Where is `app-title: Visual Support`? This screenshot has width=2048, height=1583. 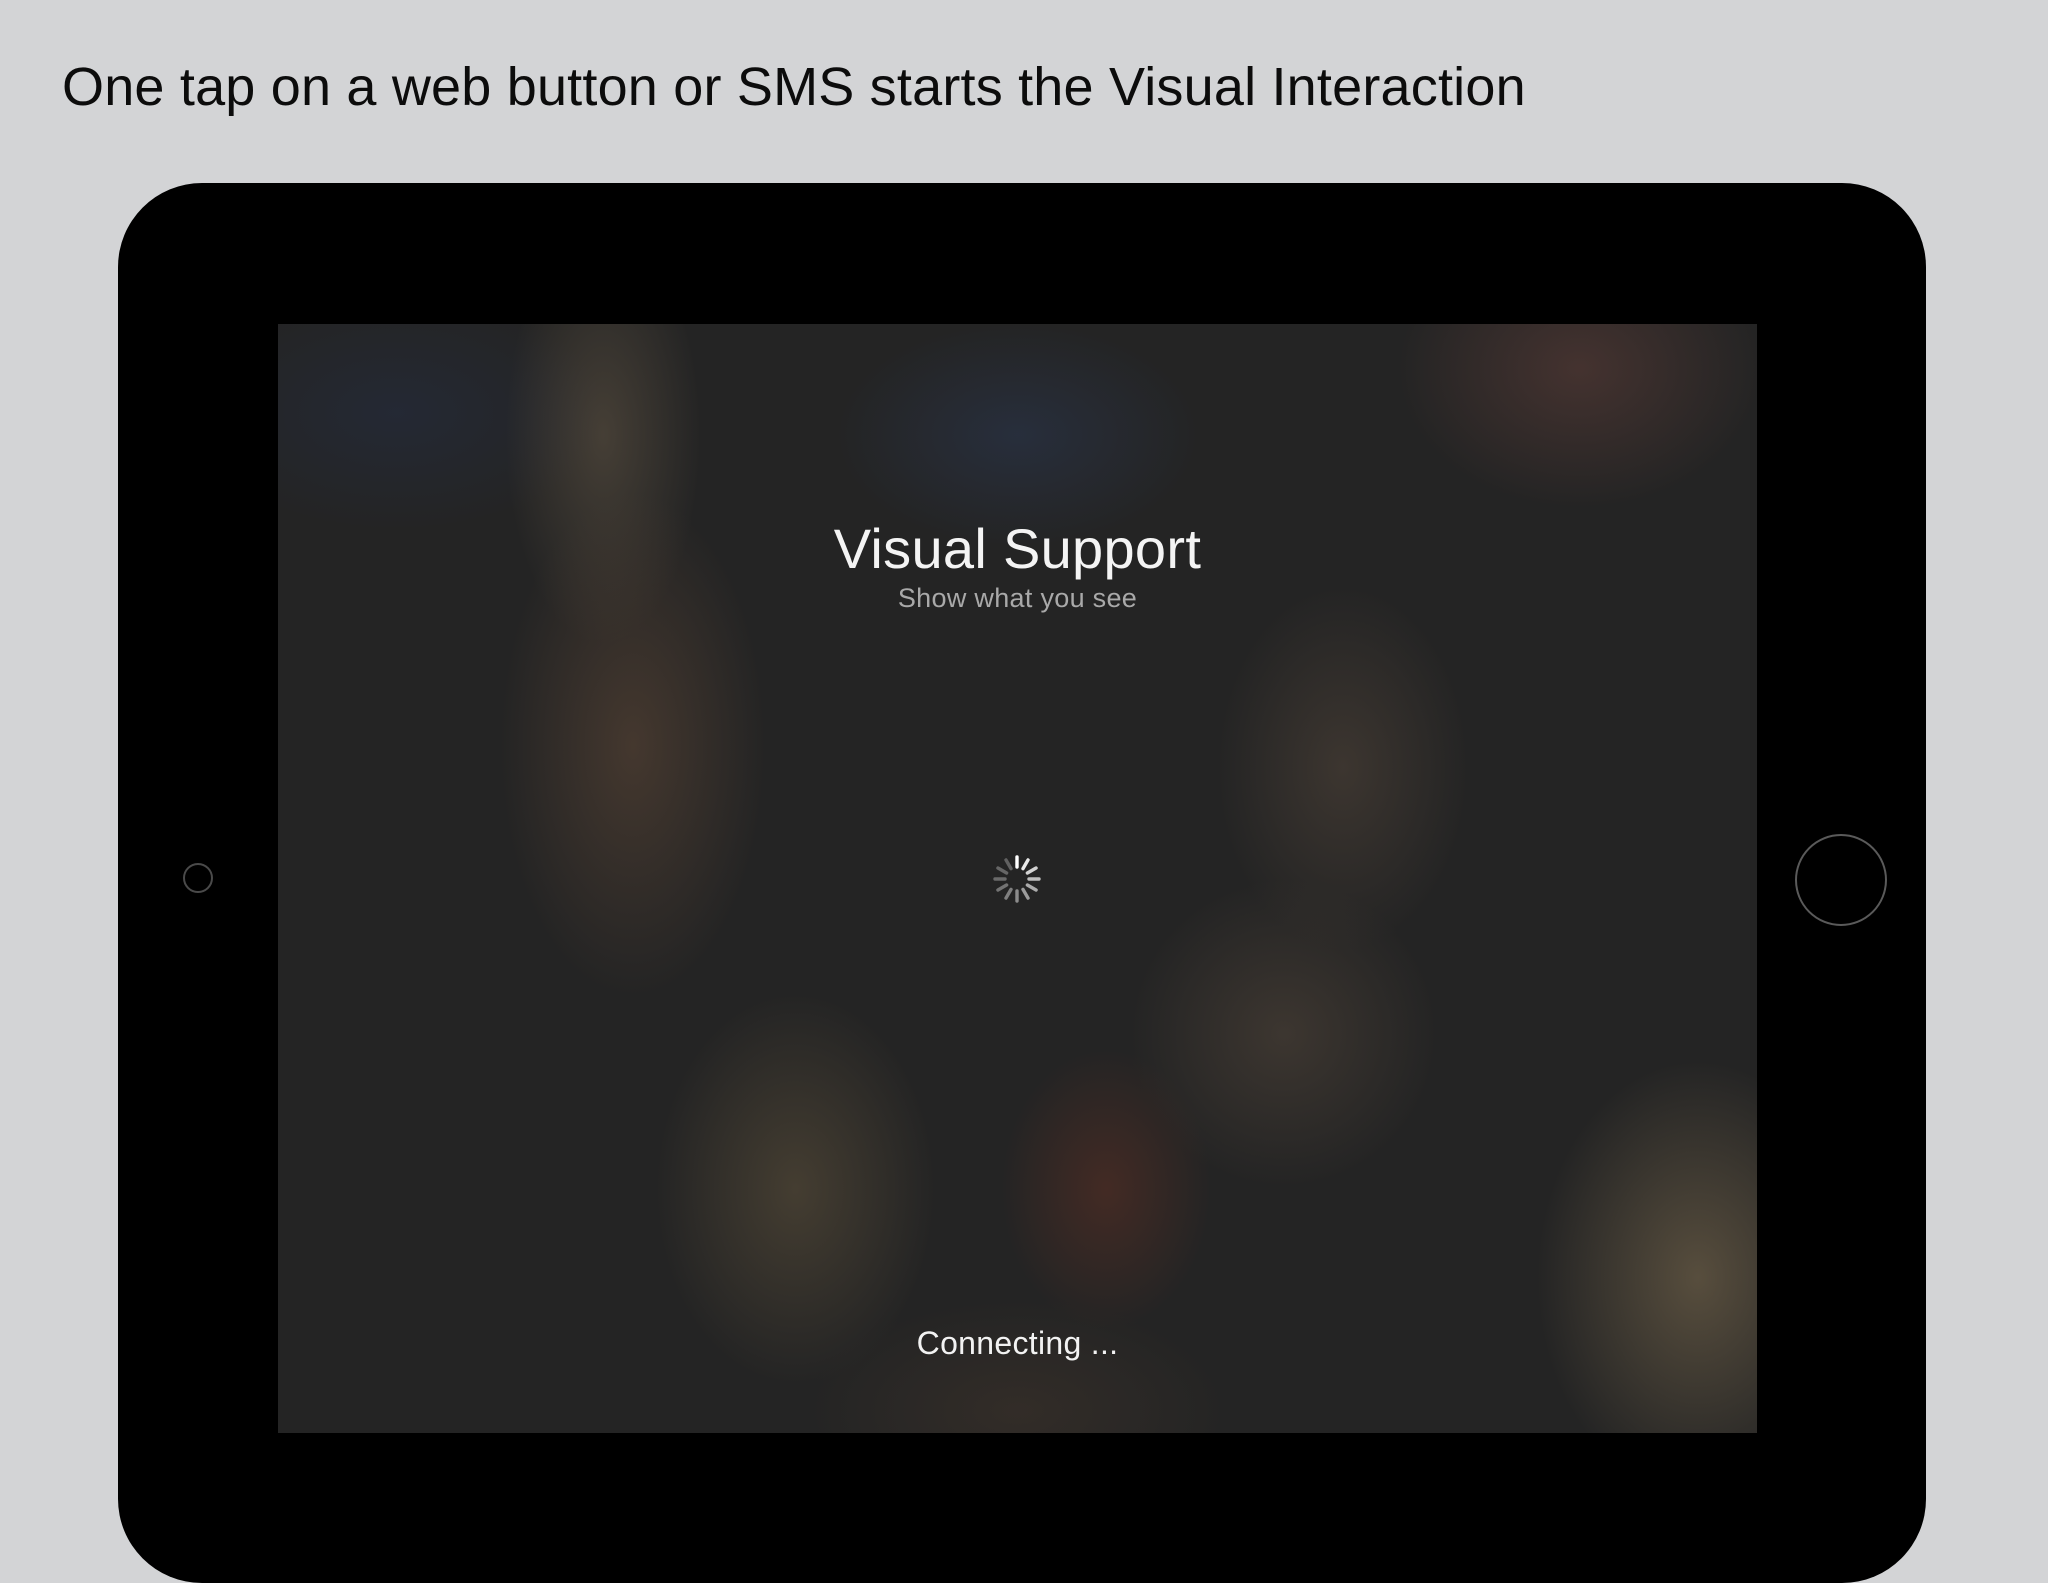 app-title: Visual Support is located at coordinates (1017, 548).